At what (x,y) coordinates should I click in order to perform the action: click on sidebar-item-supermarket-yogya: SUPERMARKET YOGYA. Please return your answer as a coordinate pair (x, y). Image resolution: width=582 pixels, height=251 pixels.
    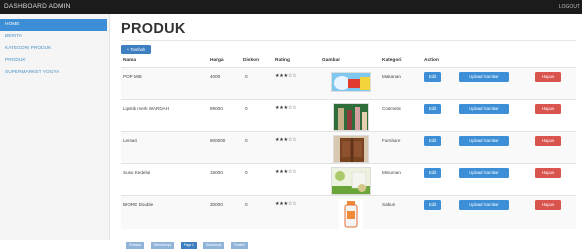
    Looking at the image, I should click on (53, 73).